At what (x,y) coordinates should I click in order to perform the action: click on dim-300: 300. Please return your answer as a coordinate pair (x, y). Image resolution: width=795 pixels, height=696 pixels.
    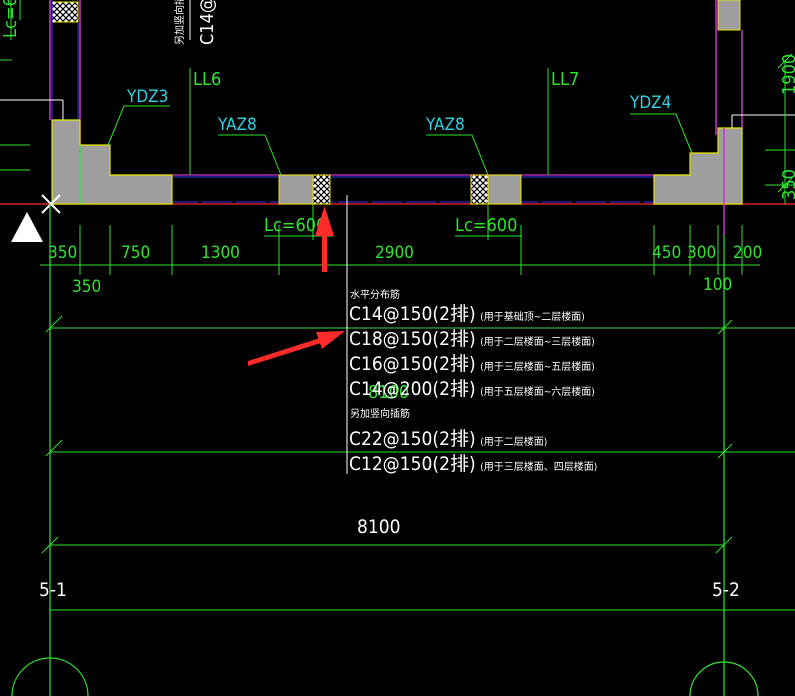
    Looking at the image, I should click on (701, 253).